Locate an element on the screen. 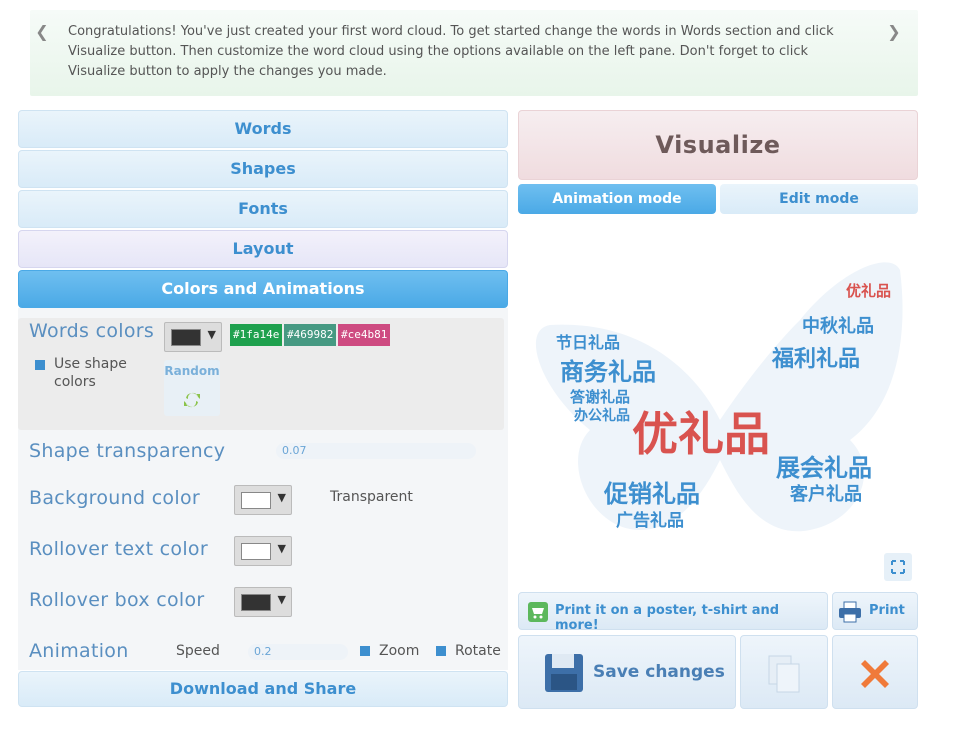  shape-transparency-value: 0.07 is located at coordinates (294, 450).